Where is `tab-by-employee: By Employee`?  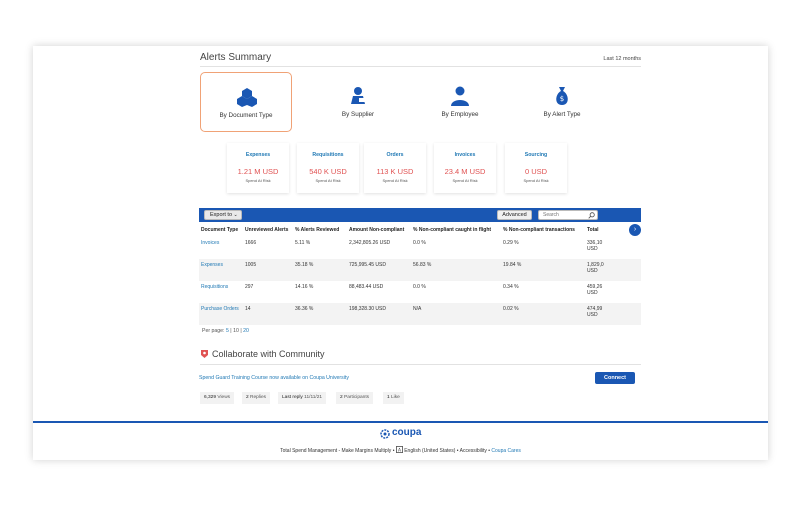
tab-by-employee: By Employee is located at coordinates (460, 102).